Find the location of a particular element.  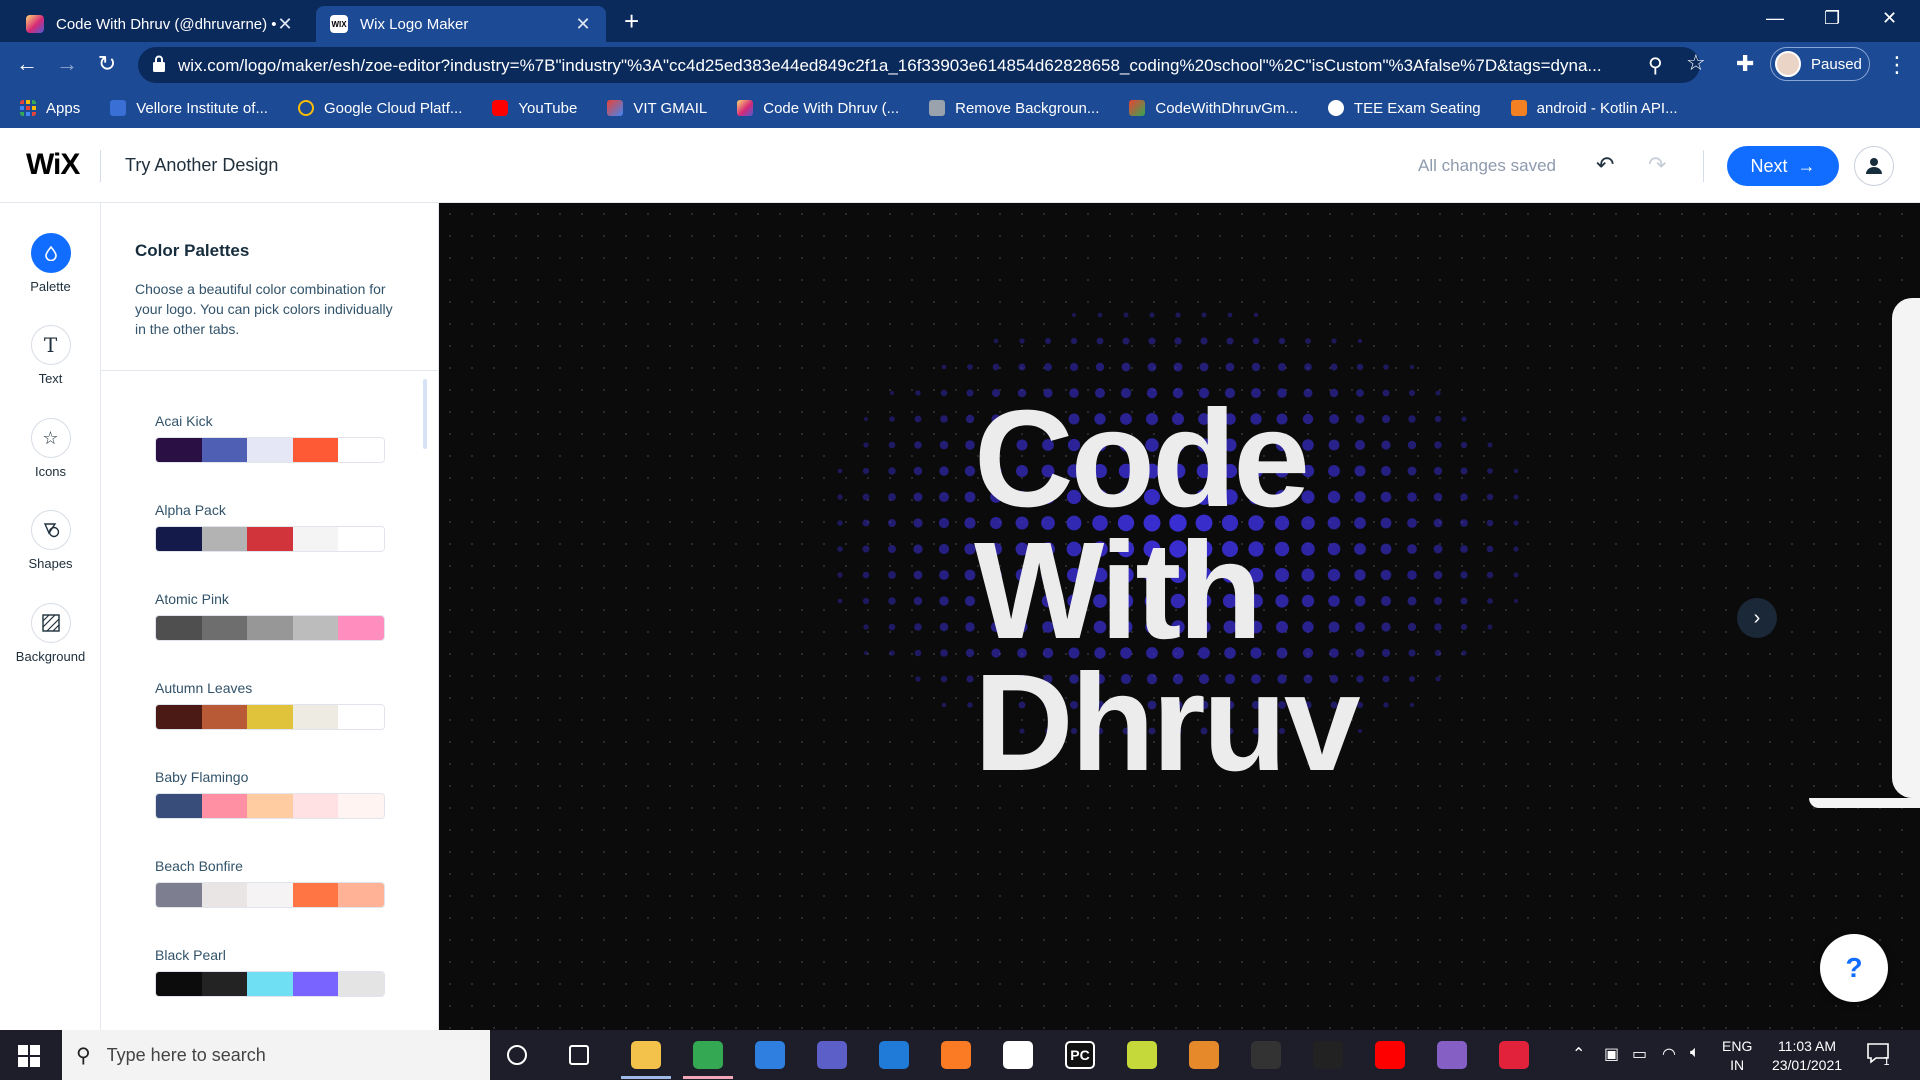

xampp-icon is located at coordinates (956, 1055).